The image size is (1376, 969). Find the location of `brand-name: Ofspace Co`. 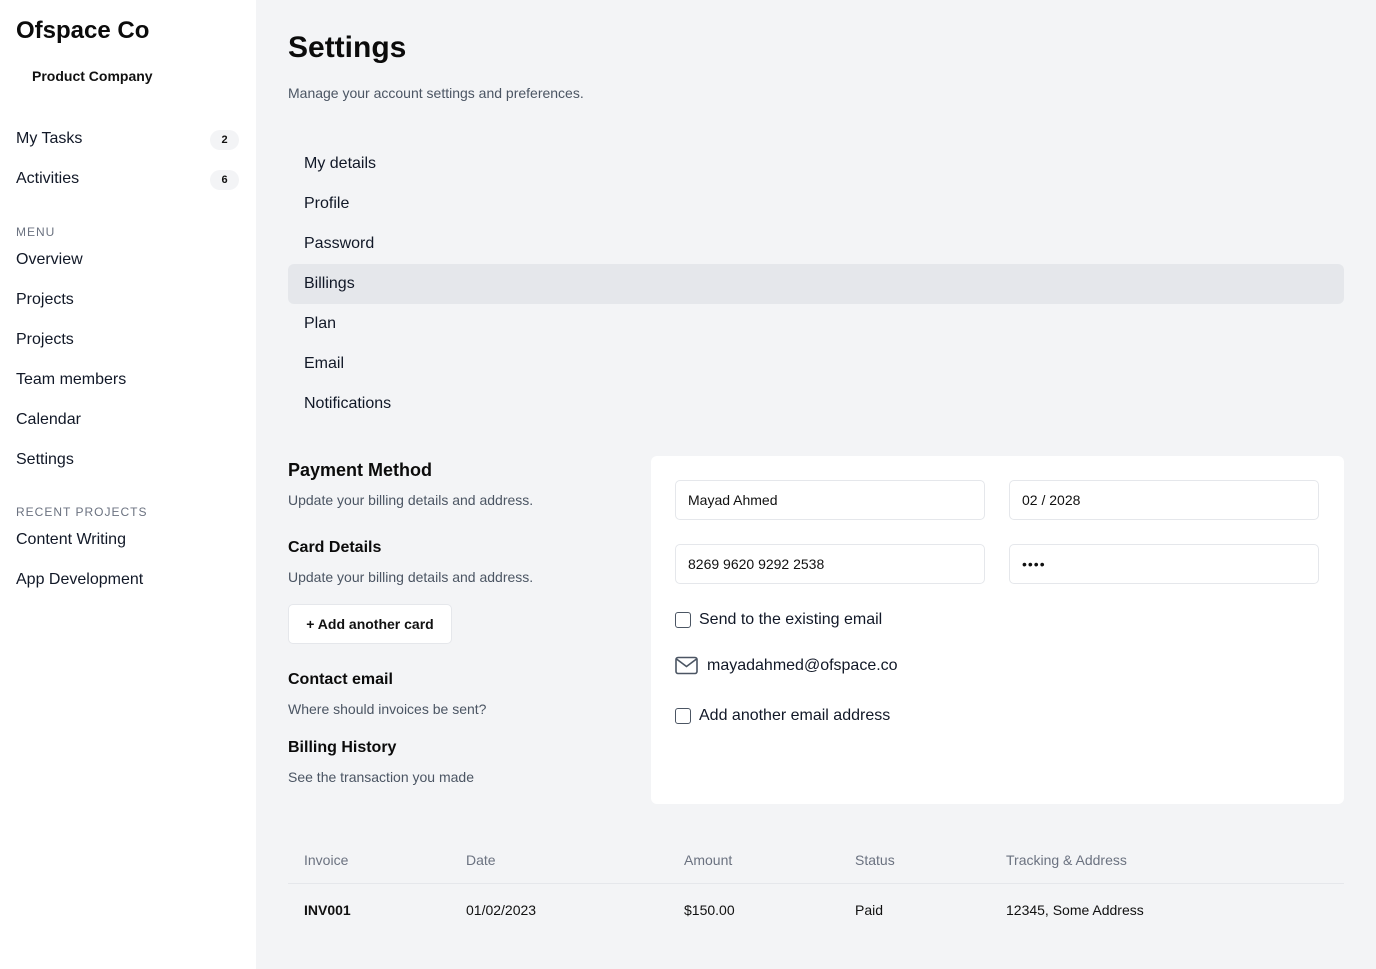

brand-name: Ofspace Co is located at coordinates (83, 30).